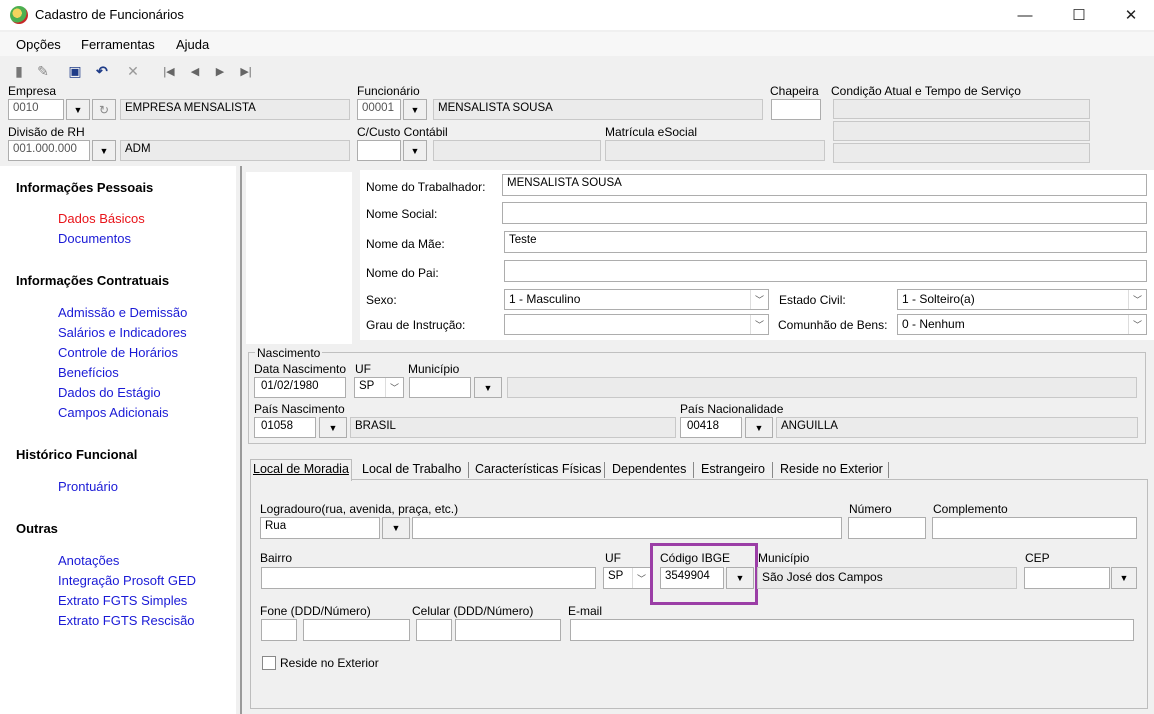 The image size is (1154, 714). Describe the element at coordinates (796, 109) in the screenshot. I see `chapeira-field` at that location.